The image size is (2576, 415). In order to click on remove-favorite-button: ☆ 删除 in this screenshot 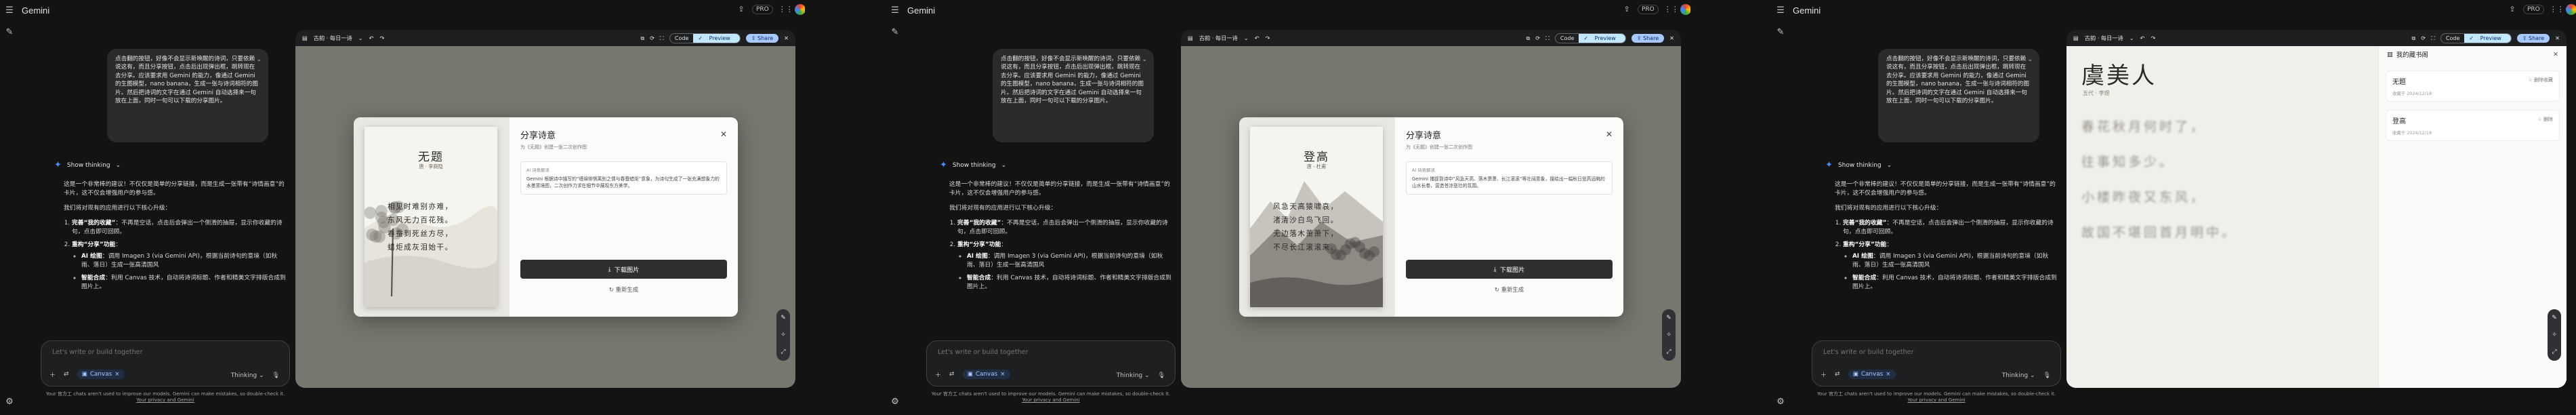, I will do `click(2545, 119)`.